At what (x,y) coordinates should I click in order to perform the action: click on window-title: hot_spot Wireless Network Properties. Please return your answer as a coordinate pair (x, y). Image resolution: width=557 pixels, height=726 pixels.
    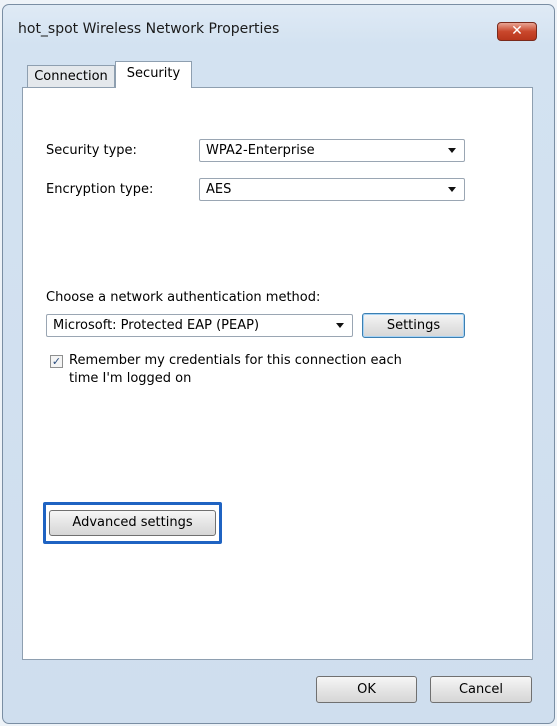
    Looking at the image, I should click on (149, 29).